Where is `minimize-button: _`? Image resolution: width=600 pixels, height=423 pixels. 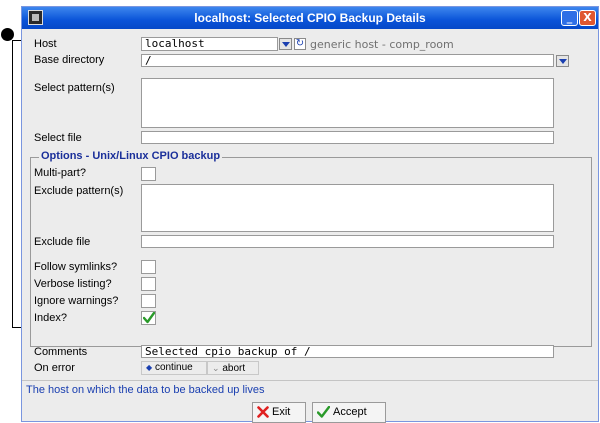 minimize-button: _ is located at coordinates (569, 18).